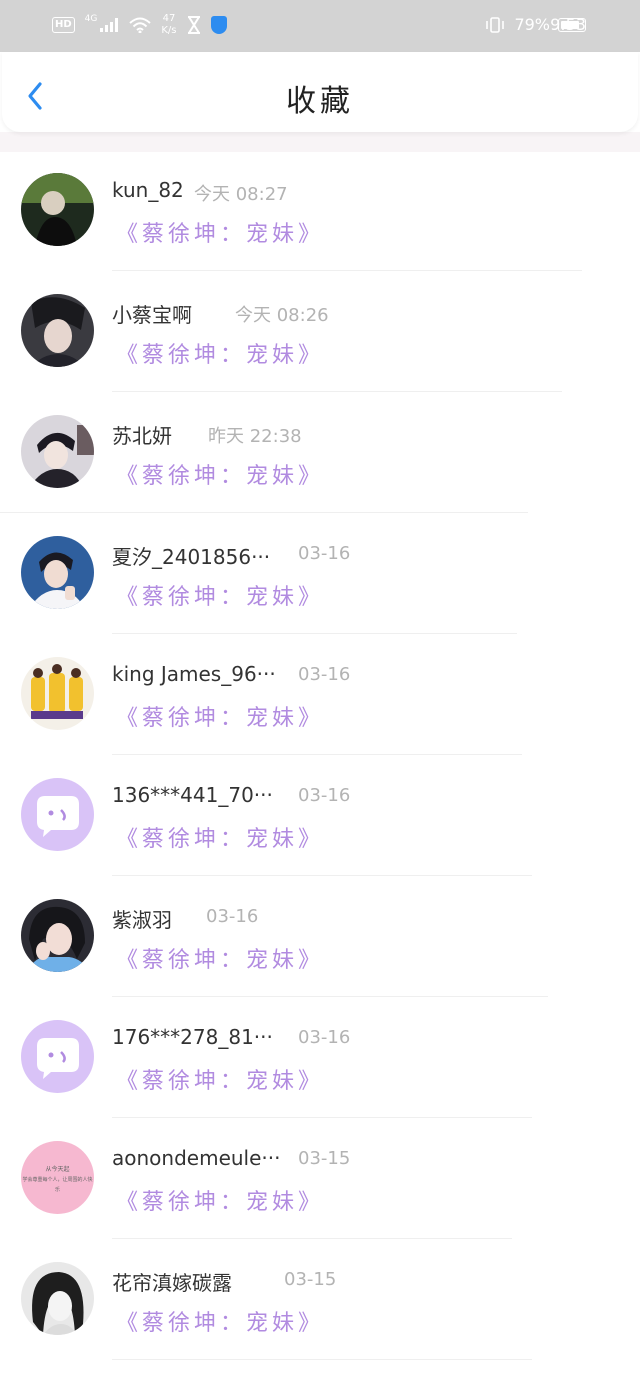 This screenshot has width=640, height=1387. What do you see at coordinates (320, 26) in the screenshot?
I see `status-bar: HD 4G 47 K/s 79% 9:53` at bounding box center [320, 26].